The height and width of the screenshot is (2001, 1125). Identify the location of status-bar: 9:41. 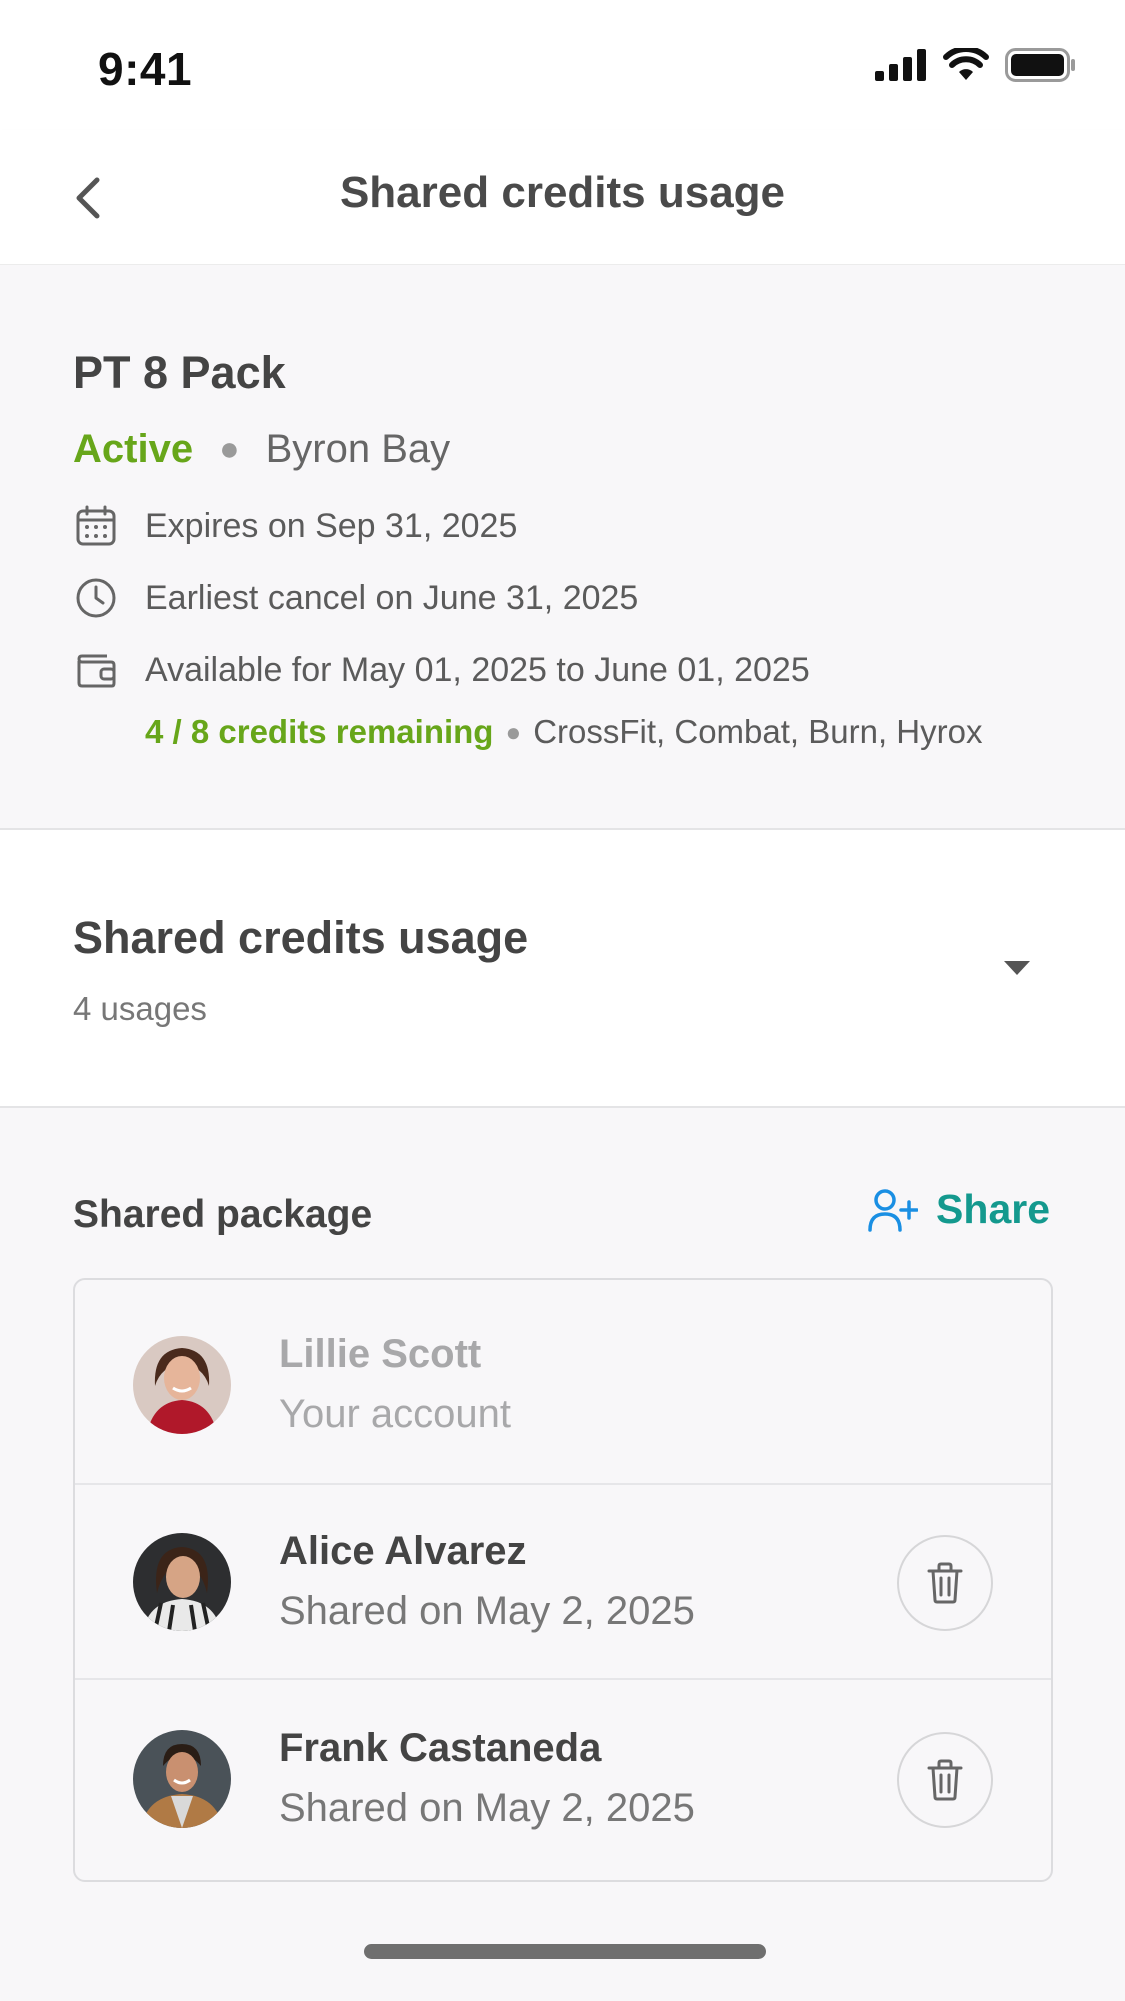
(562, 65).